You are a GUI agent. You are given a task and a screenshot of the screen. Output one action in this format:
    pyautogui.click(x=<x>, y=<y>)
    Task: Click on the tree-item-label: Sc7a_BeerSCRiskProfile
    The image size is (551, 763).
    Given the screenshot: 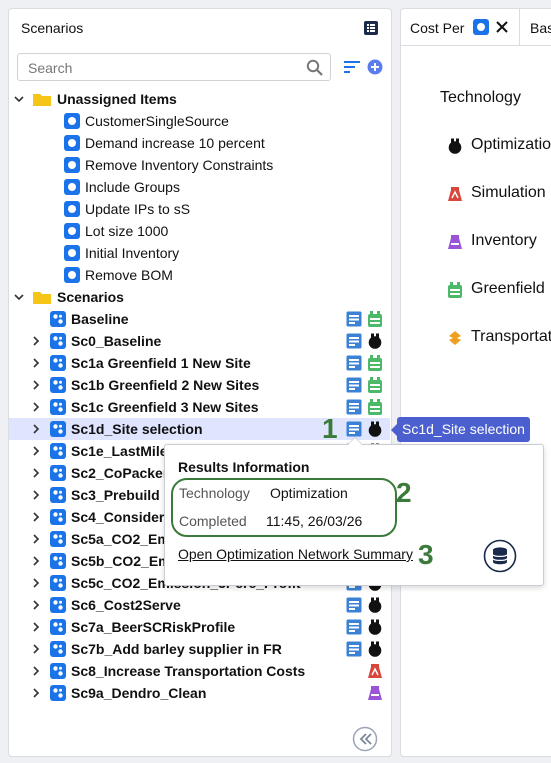 What is the action you would take?
    pyautogui.click(x=153, y=627)
    